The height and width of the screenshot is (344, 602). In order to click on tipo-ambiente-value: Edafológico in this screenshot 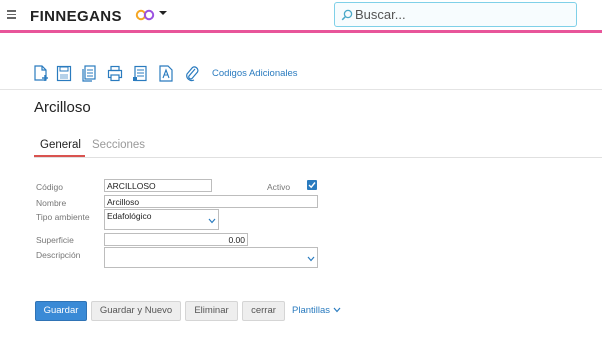, I will do `click(129, 216)`.